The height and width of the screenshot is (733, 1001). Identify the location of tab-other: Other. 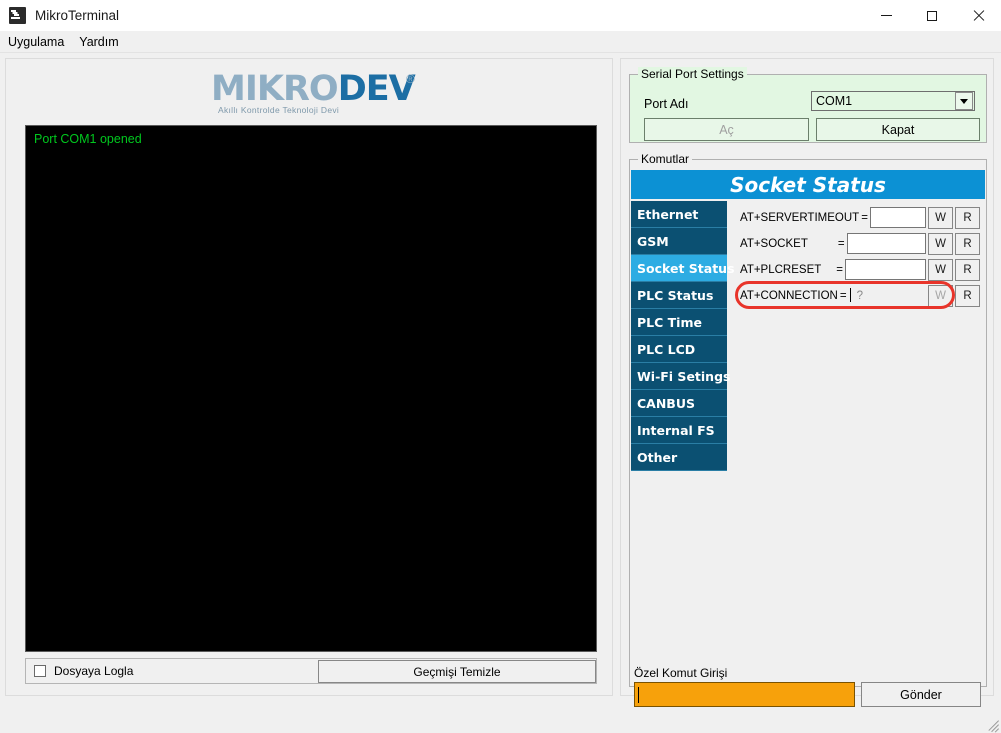
(679, 457).